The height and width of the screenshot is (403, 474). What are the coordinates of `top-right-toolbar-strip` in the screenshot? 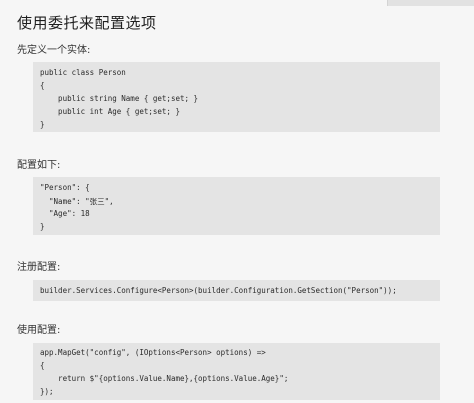 It's located at (430, 3).